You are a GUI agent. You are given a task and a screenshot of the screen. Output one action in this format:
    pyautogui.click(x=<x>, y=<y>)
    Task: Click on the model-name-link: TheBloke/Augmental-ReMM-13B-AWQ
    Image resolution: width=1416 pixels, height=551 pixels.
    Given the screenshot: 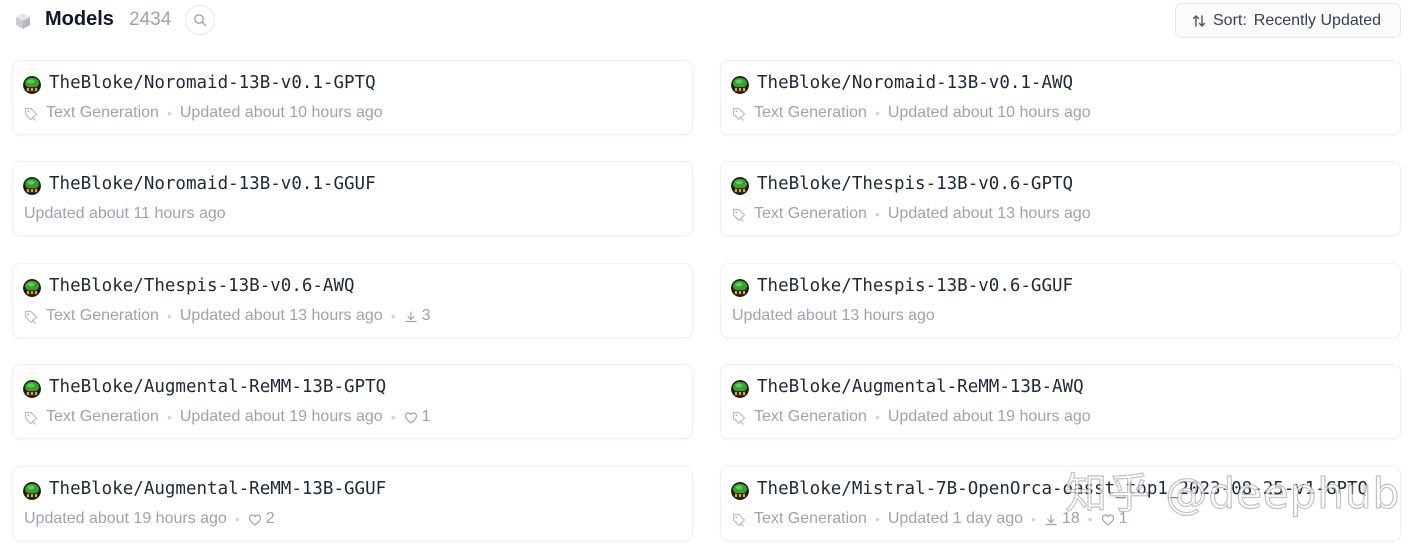 What is the action you would take?
    pyautogui.click(x=920, y=387)
    